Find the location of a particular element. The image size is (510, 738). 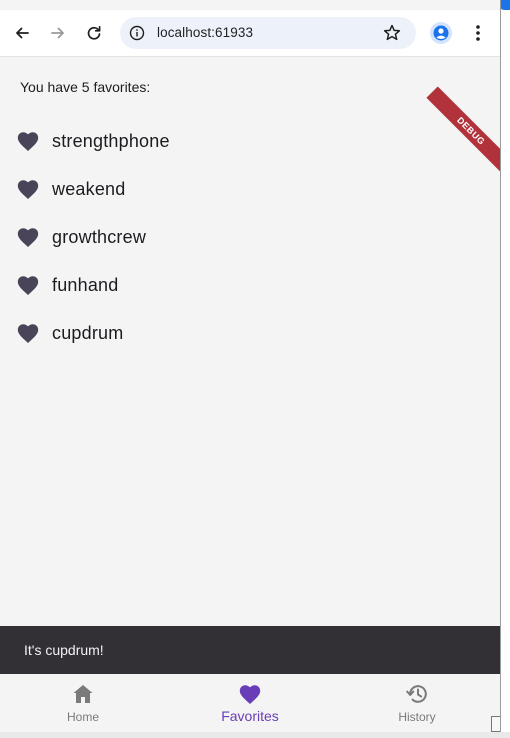

browser-toolbar: localhost:61933 is located at coordinates (250, 33).